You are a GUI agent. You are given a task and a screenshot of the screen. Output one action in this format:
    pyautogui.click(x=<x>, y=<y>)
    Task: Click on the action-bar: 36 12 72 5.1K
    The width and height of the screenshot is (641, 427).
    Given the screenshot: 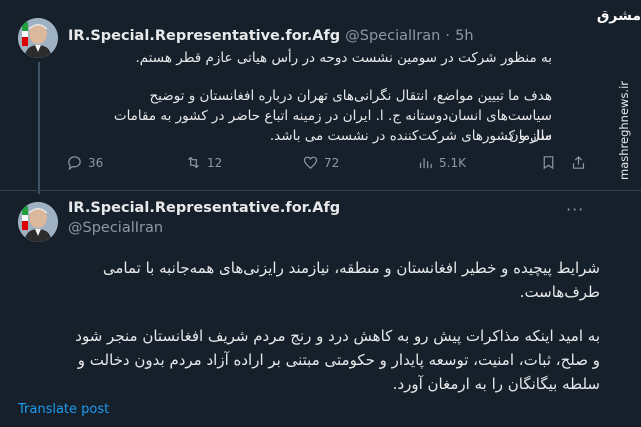 What is the action you would take?
    pyautogui.click(x=323, y=166)
    